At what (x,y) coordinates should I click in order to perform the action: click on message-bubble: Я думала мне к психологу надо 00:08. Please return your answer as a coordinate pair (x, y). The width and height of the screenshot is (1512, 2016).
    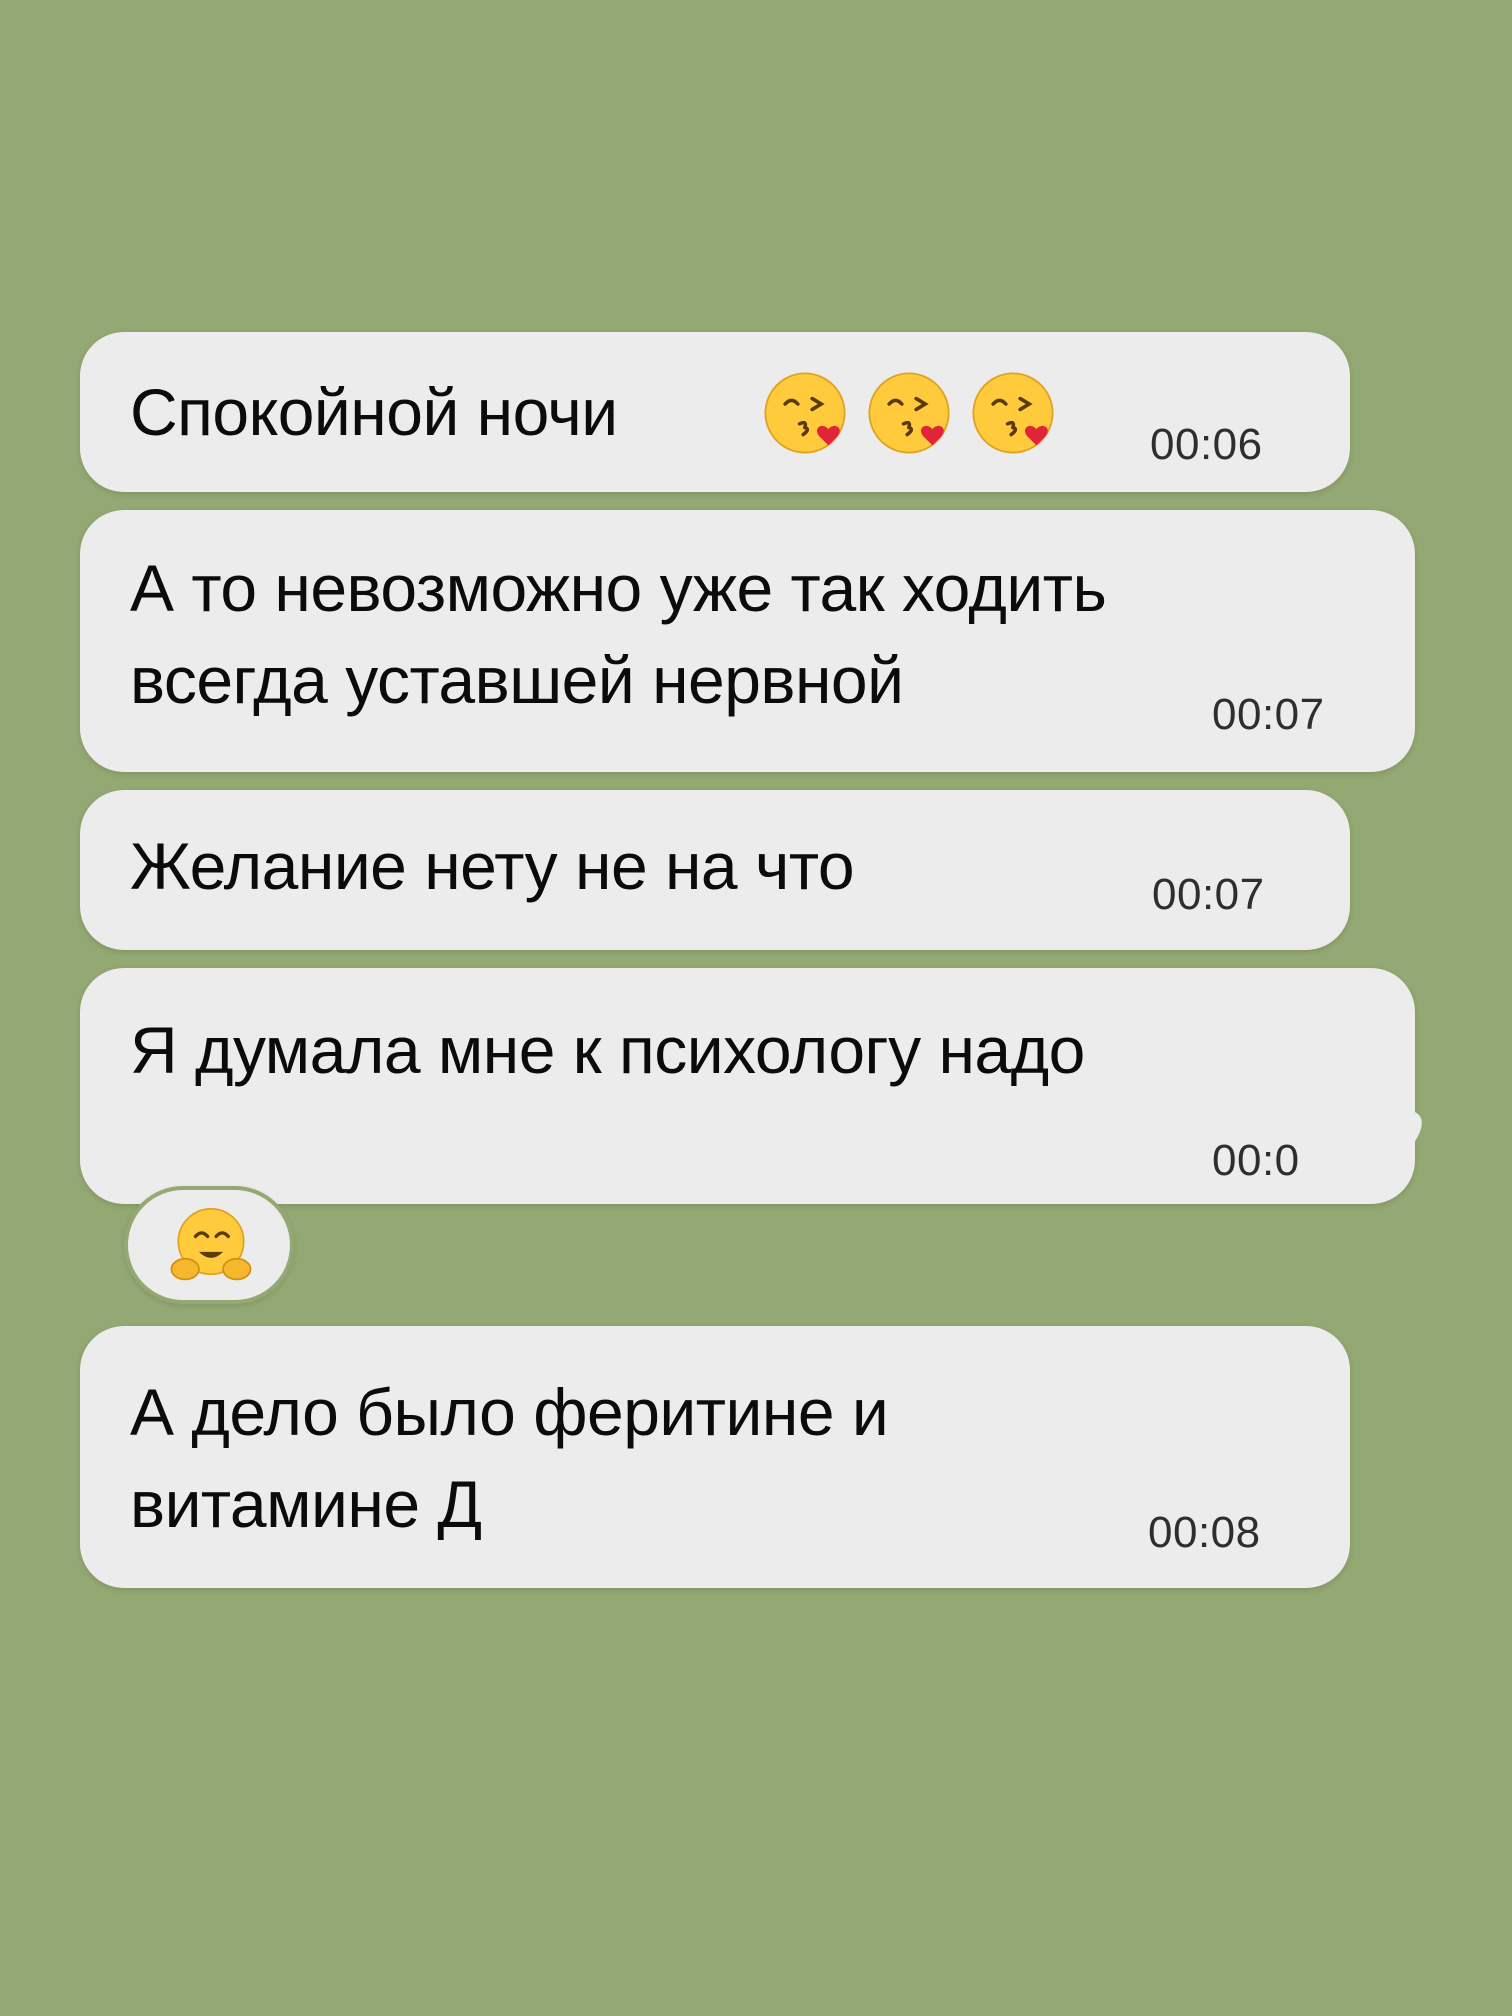
    Looking at the image, I should click on (747, 1086).